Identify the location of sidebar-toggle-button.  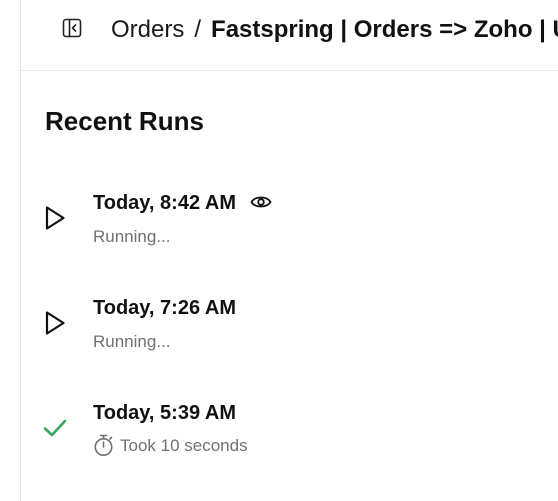
(72, 28).